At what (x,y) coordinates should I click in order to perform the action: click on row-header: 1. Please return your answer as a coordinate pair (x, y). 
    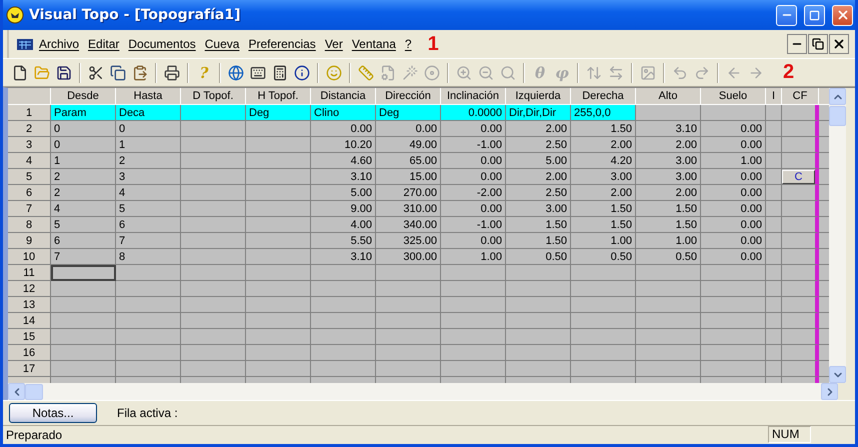
    Looking at the image, I should click on (29, 113).